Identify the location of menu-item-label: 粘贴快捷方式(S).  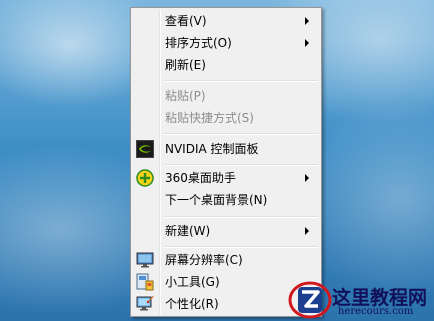
(209, 118).